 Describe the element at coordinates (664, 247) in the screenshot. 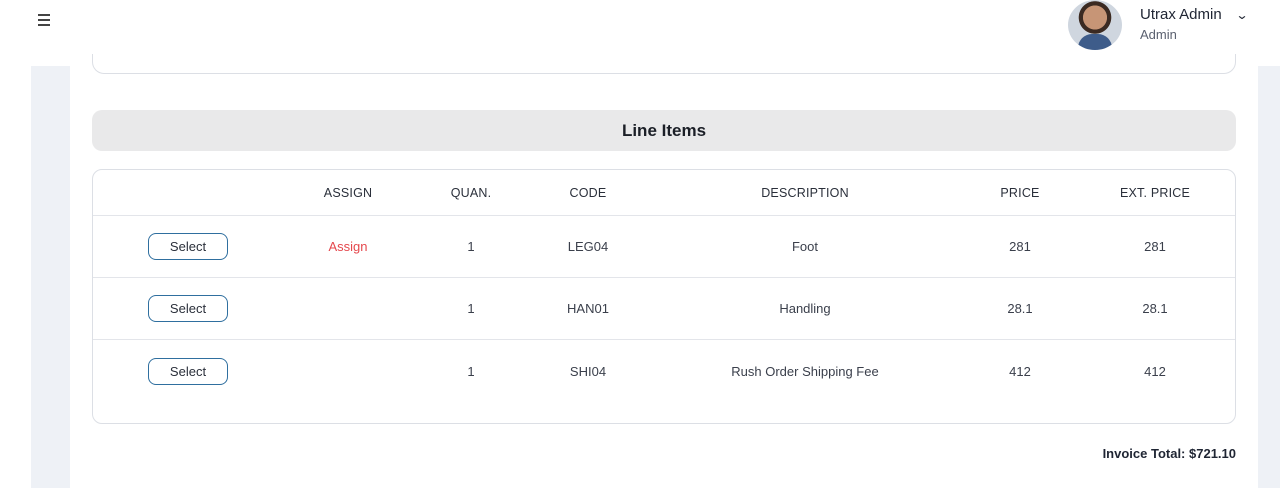

I see `table-row: Select Assign 1 LEG04 Foot 281 281` at that location.